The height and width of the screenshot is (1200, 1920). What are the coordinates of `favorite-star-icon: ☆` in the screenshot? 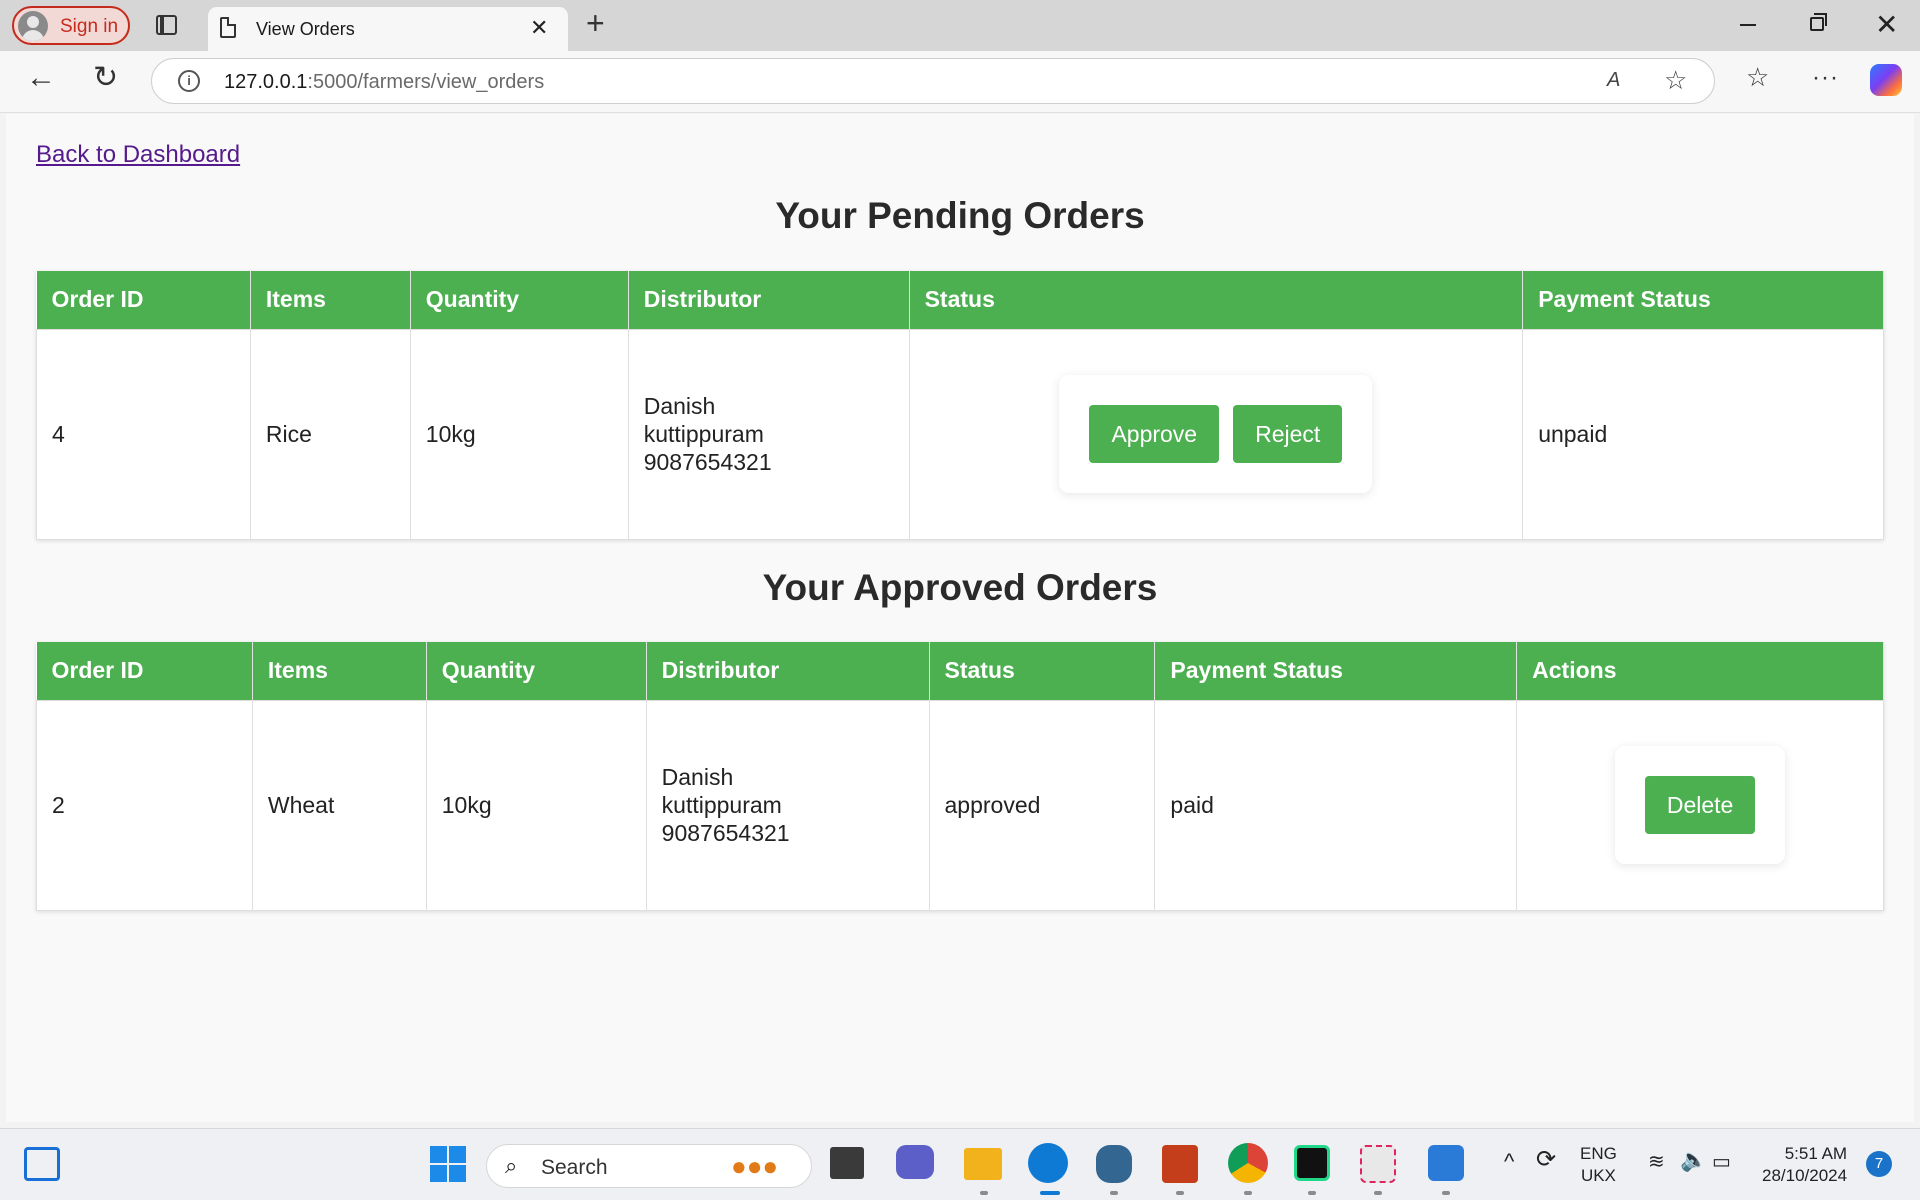 It's located at (1675, 80).